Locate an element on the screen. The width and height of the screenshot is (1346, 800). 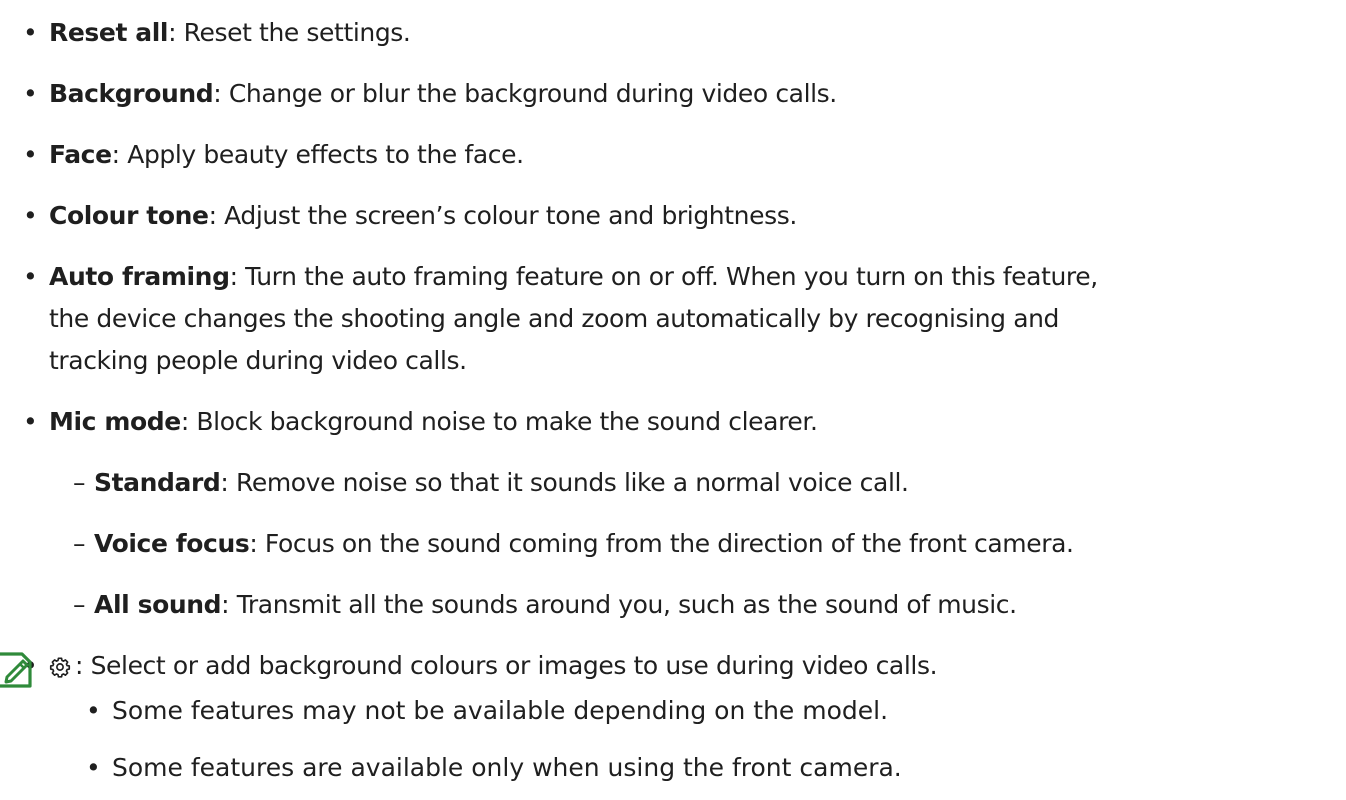
term-label: Voice focus is located at coordinates (172, 543).